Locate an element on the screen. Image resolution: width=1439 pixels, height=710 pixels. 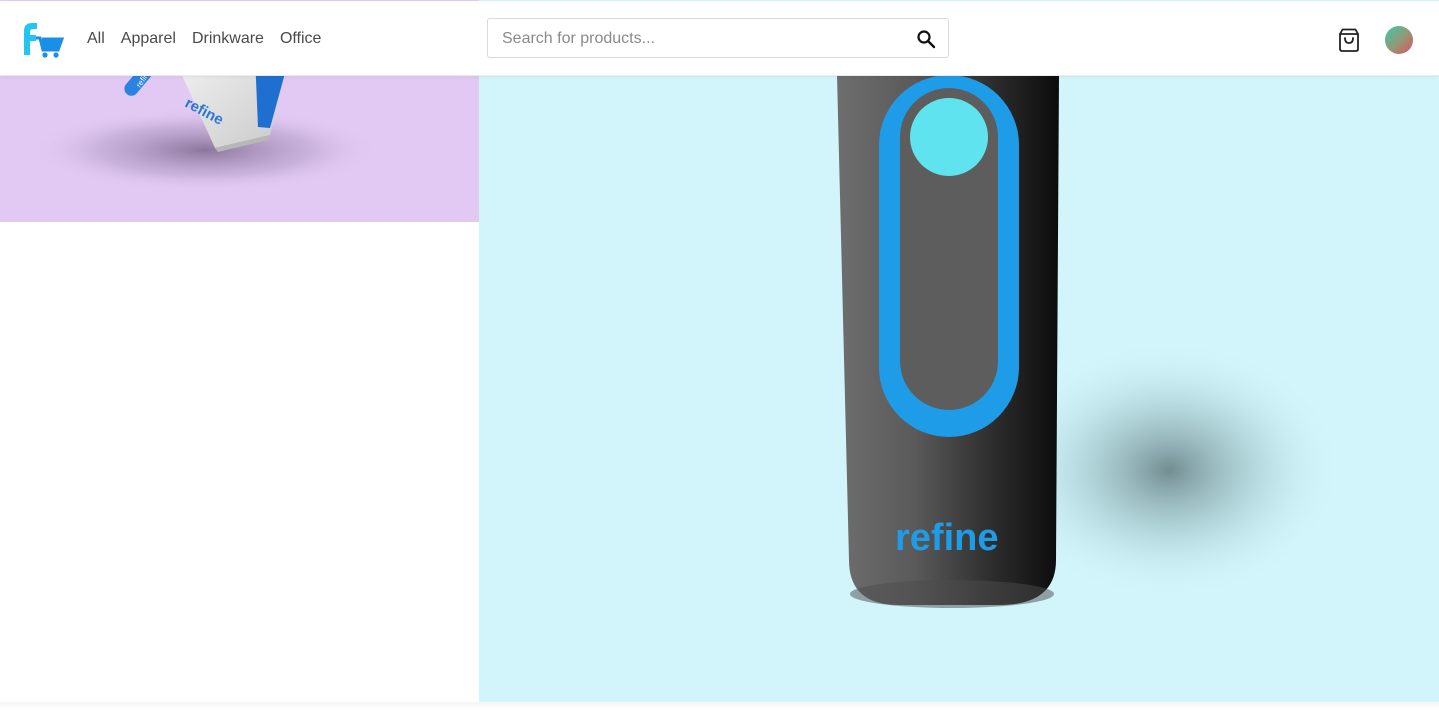
search-input is located at coordinates (702, 39).